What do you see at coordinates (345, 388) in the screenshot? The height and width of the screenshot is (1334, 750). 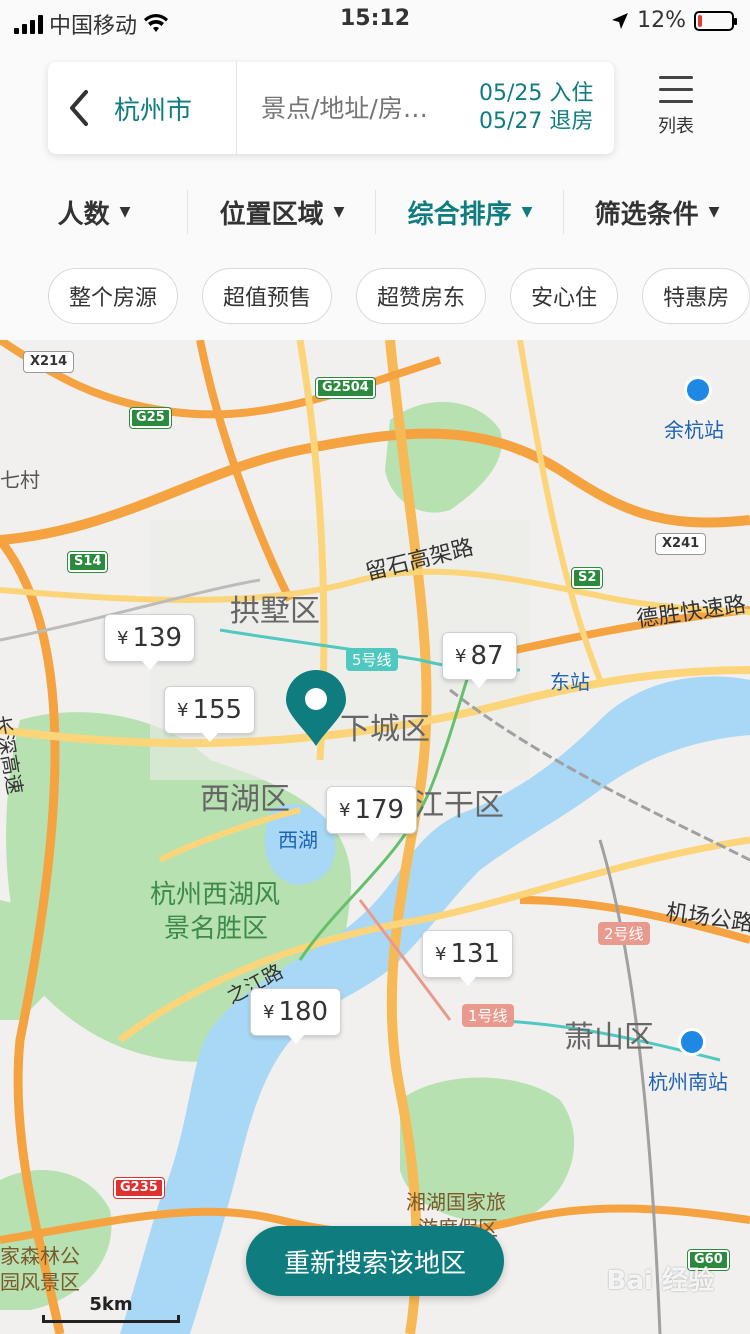 I see `road-shield: G2504` at bounding box center [345, 388].